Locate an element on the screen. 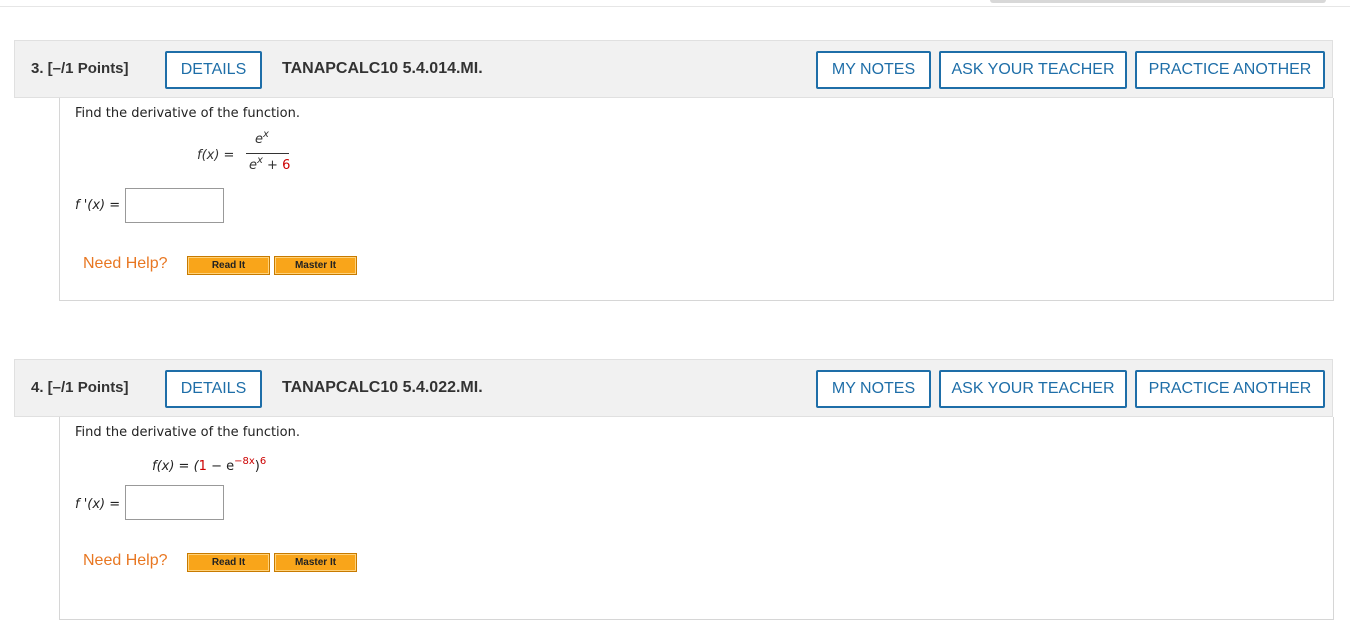 This screenshot has height=635, width=1350. question-code: TANAPCALC10 5.4.014.MI. is located at coordinates (382, 68).